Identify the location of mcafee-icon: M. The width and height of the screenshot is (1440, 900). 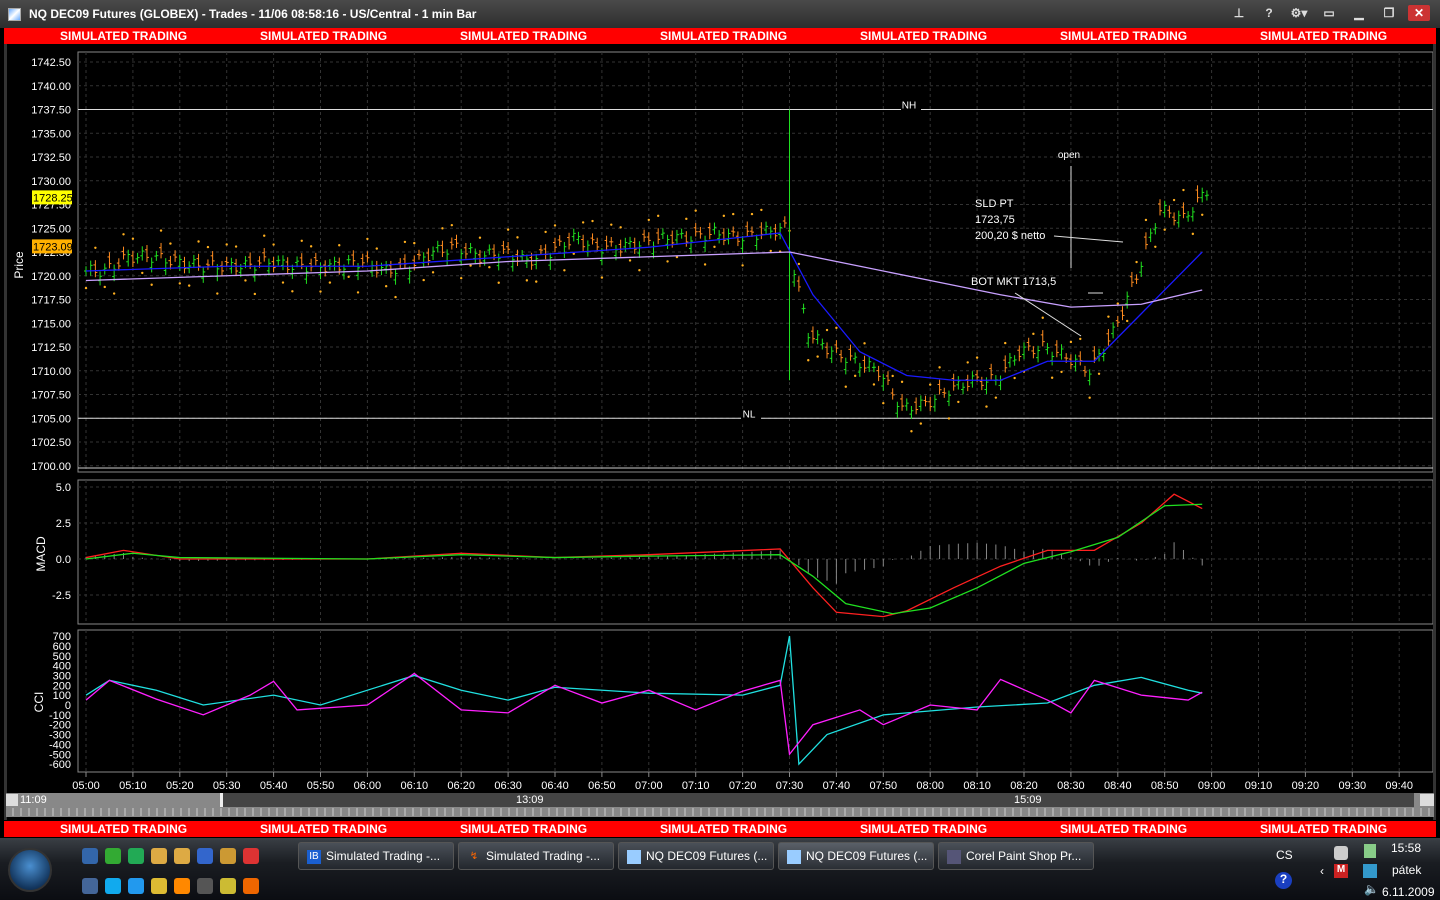
(1341, 871).